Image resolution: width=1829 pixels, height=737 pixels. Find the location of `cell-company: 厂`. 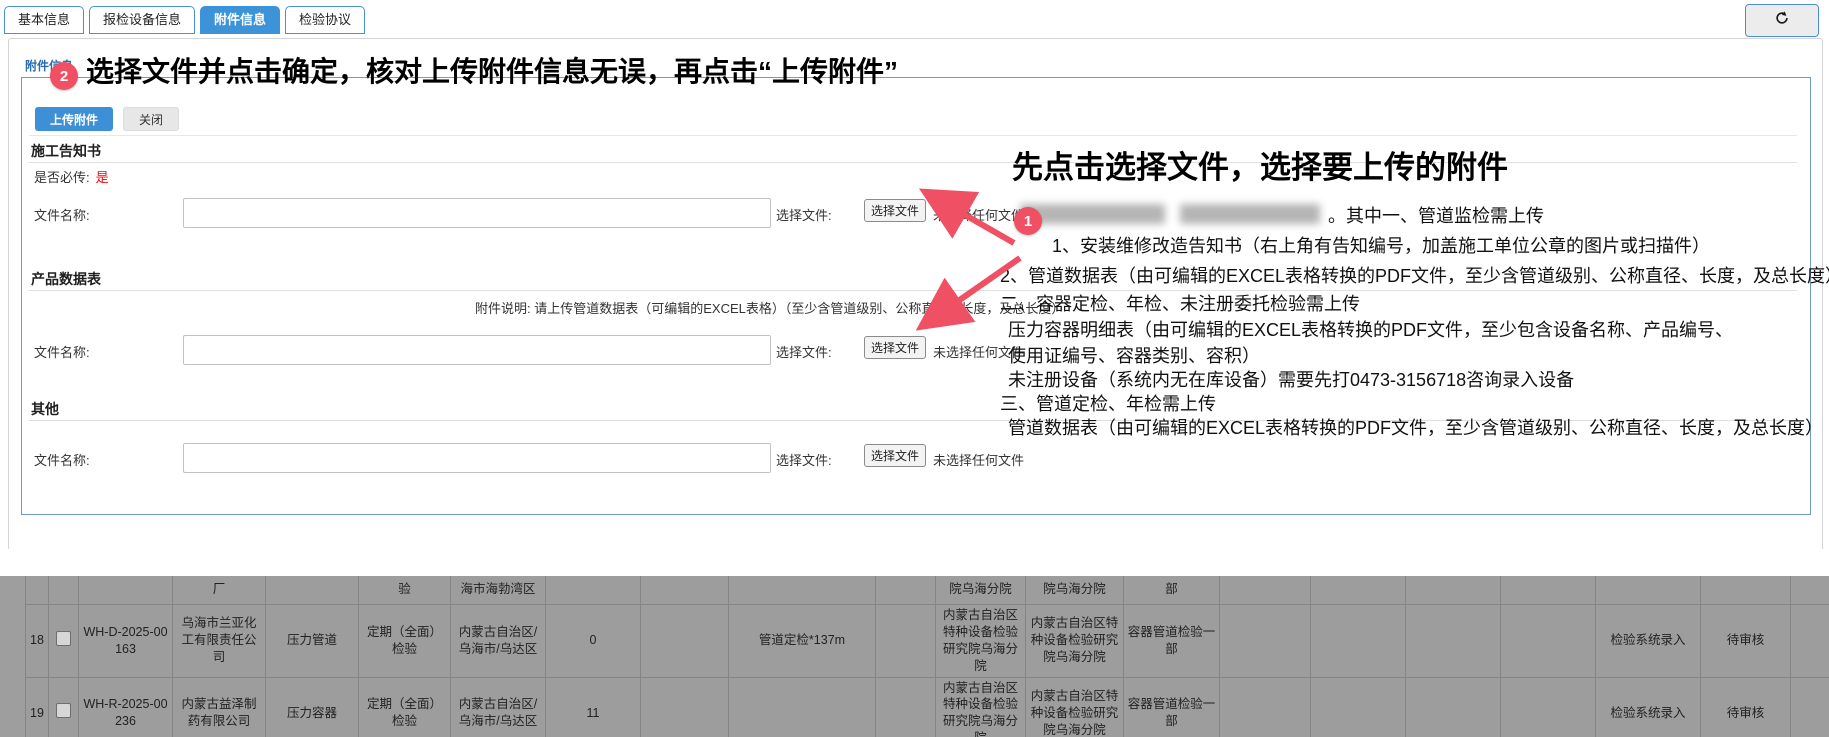

cell-company: 厂 is located at coordinates (219, 590).